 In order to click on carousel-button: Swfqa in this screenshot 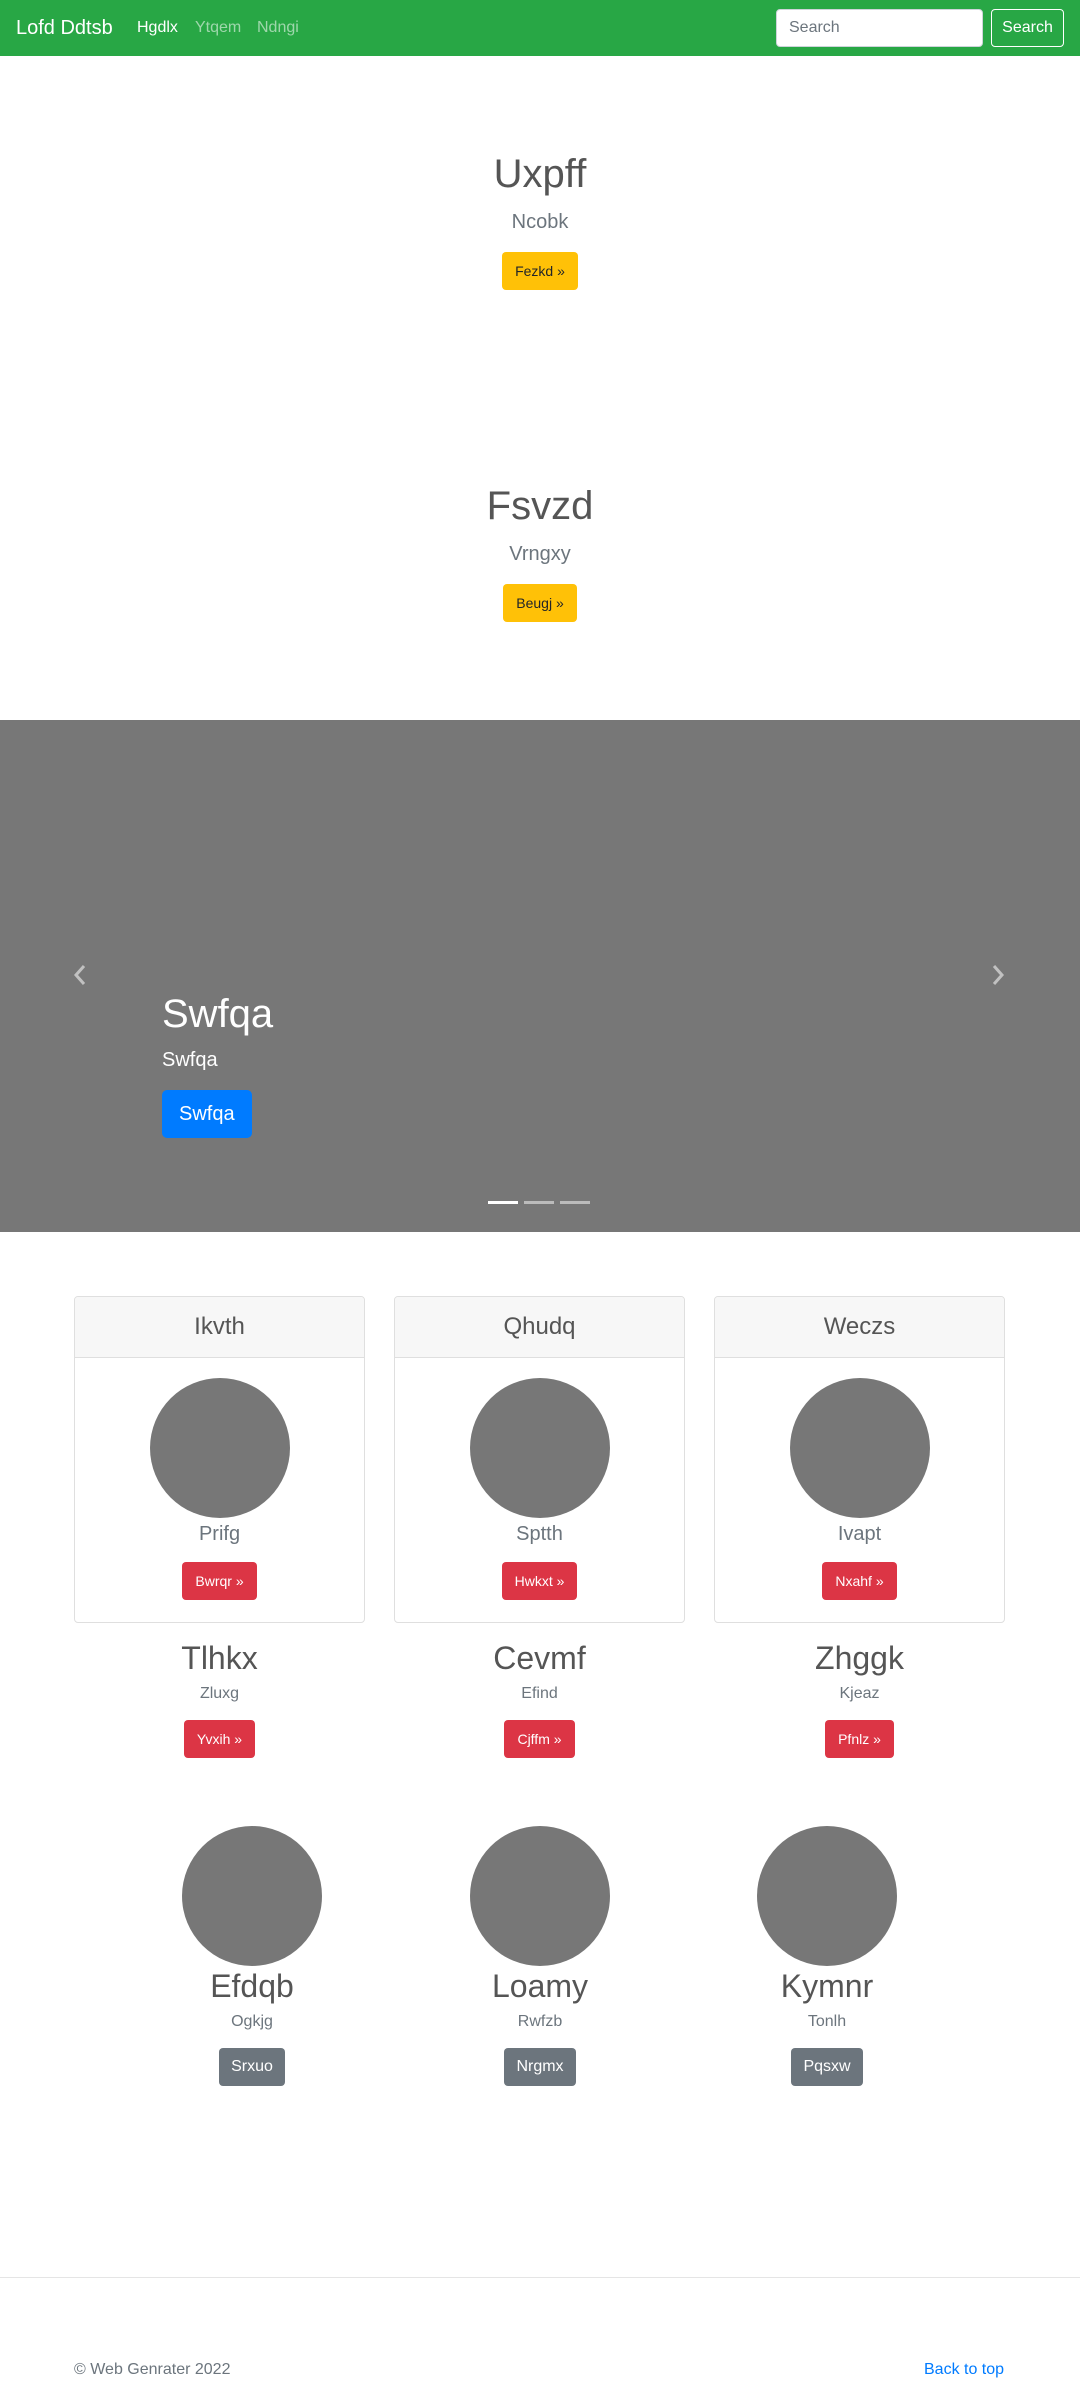, I will do `click(207, 1114)`.